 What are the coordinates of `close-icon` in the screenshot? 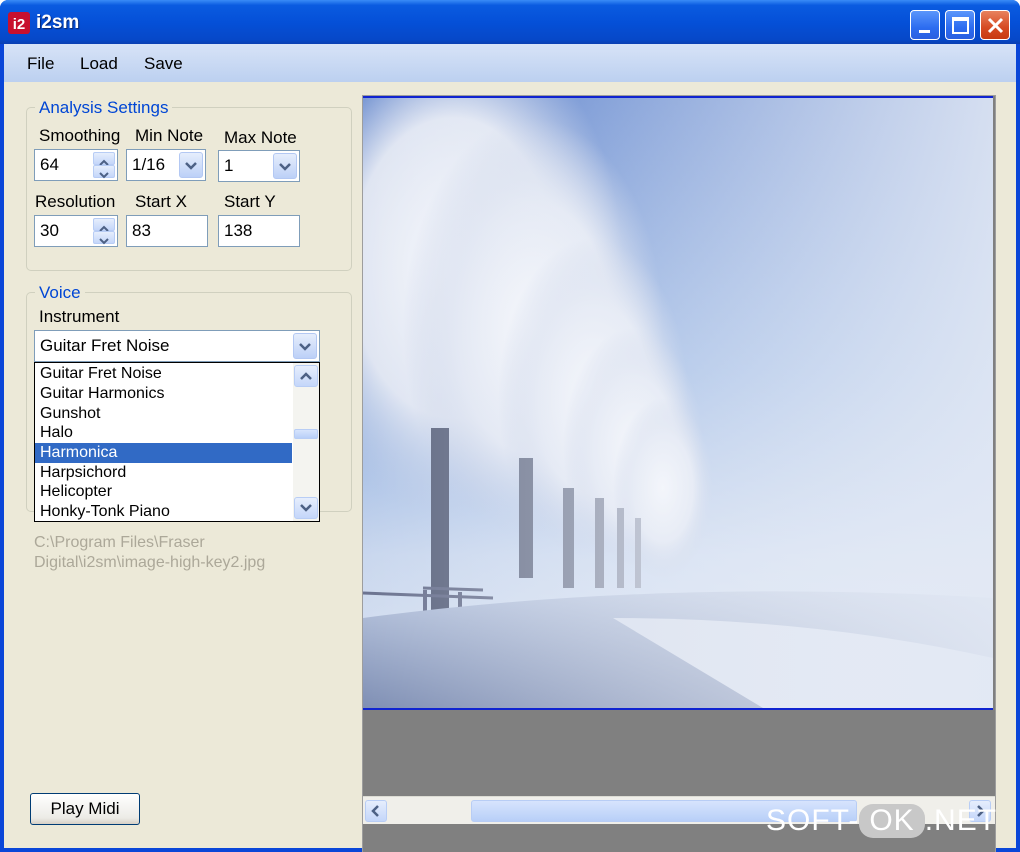 It's located at (995, 25).